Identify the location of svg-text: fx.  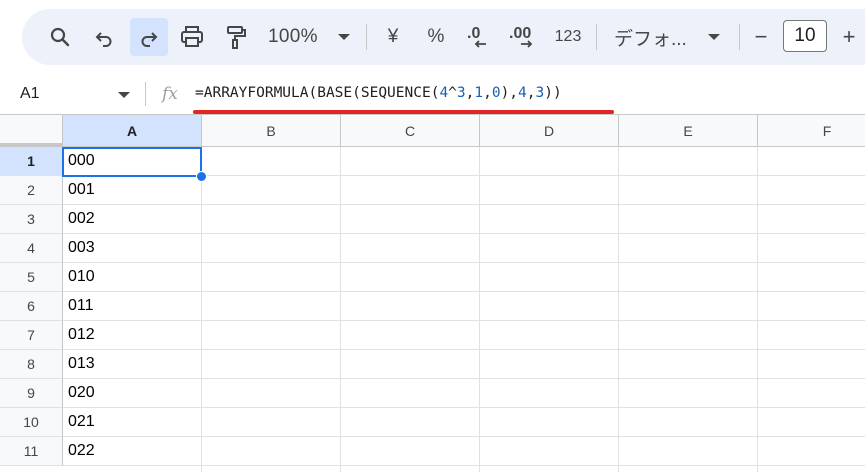
(169, 94).